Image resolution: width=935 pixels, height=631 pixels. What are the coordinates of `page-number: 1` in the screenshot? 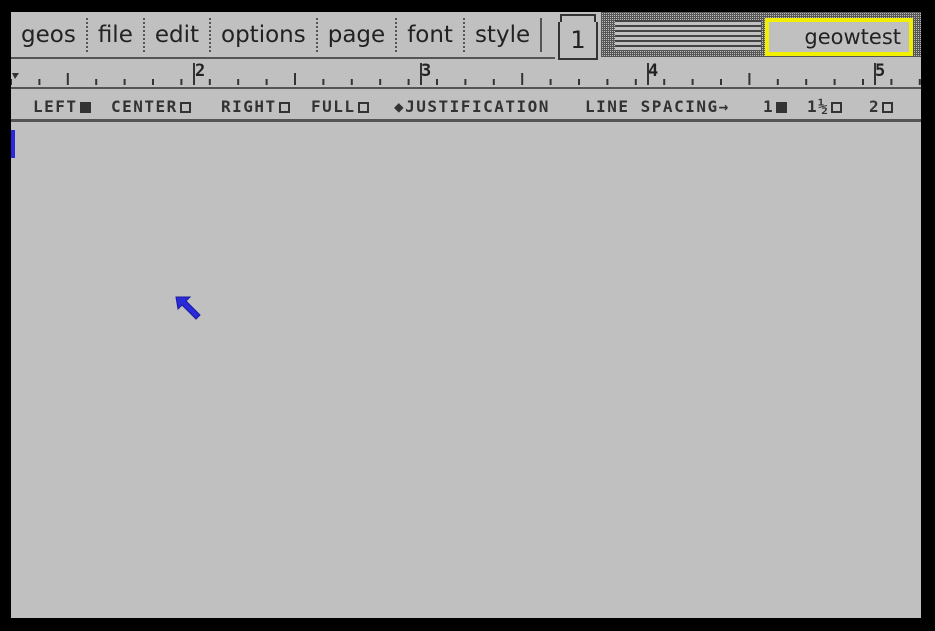 It's located at (578, 41).